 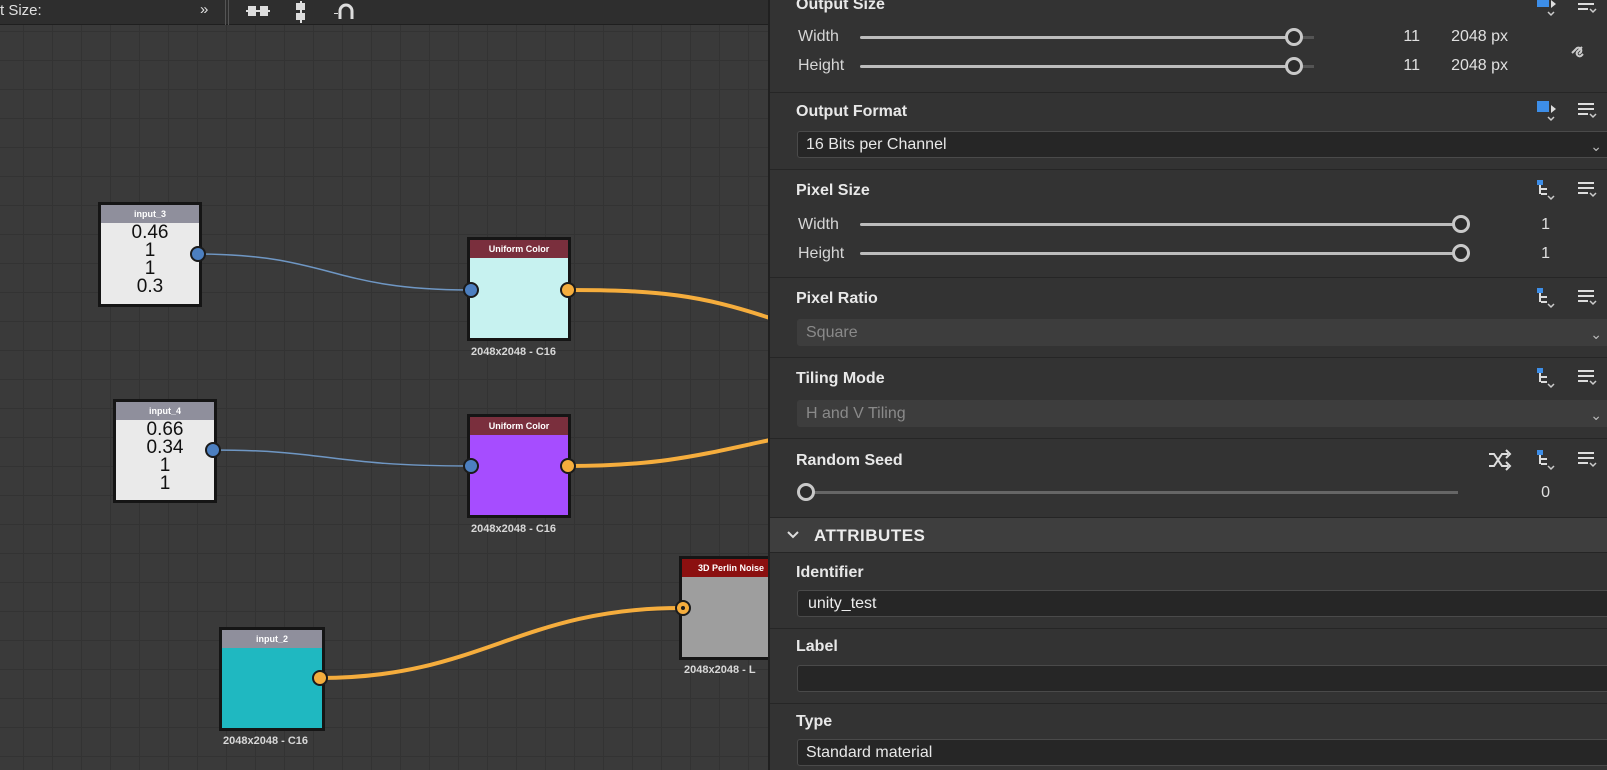 I want to click on section-pixel-size: Pixel Size Width 1 Height 1, so click(x=1188, y=224).